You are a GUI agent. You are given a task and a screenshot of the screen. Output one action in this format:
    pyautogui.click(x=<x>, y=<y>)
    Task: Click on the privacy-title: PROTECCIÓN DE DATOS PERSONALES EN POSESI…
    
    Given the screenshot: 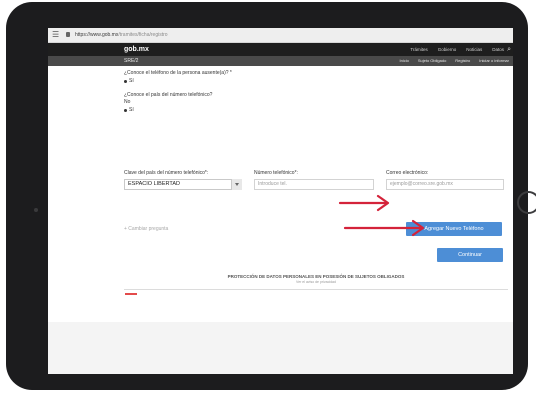 What is the action you would take?
    pyautogui.click(x=316, y=276)
    